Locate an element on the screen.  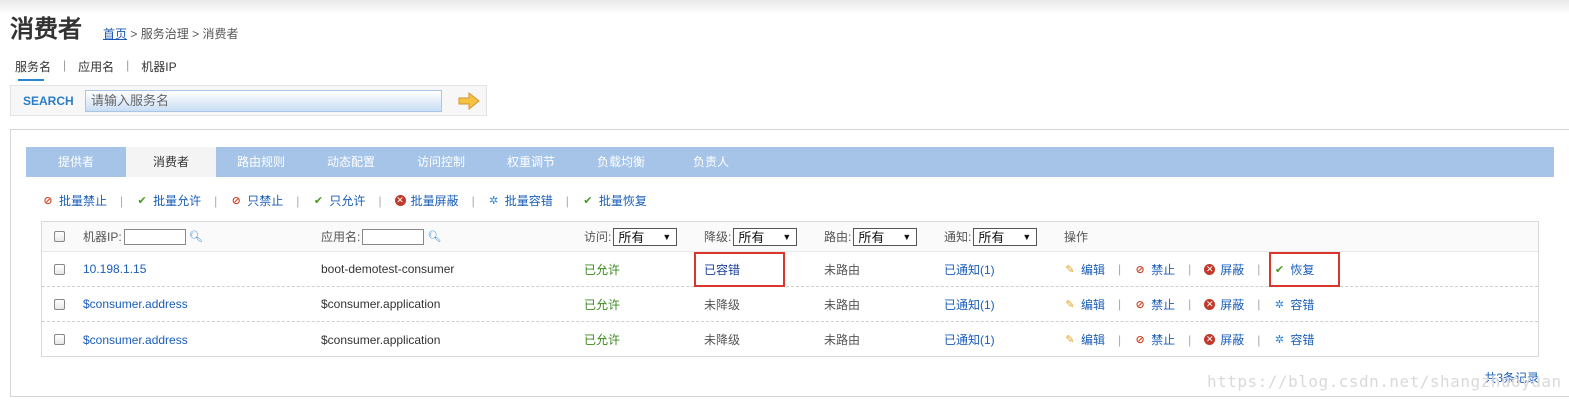
breadcrumb-current: 消费者 is located at coordinates (220, 34).